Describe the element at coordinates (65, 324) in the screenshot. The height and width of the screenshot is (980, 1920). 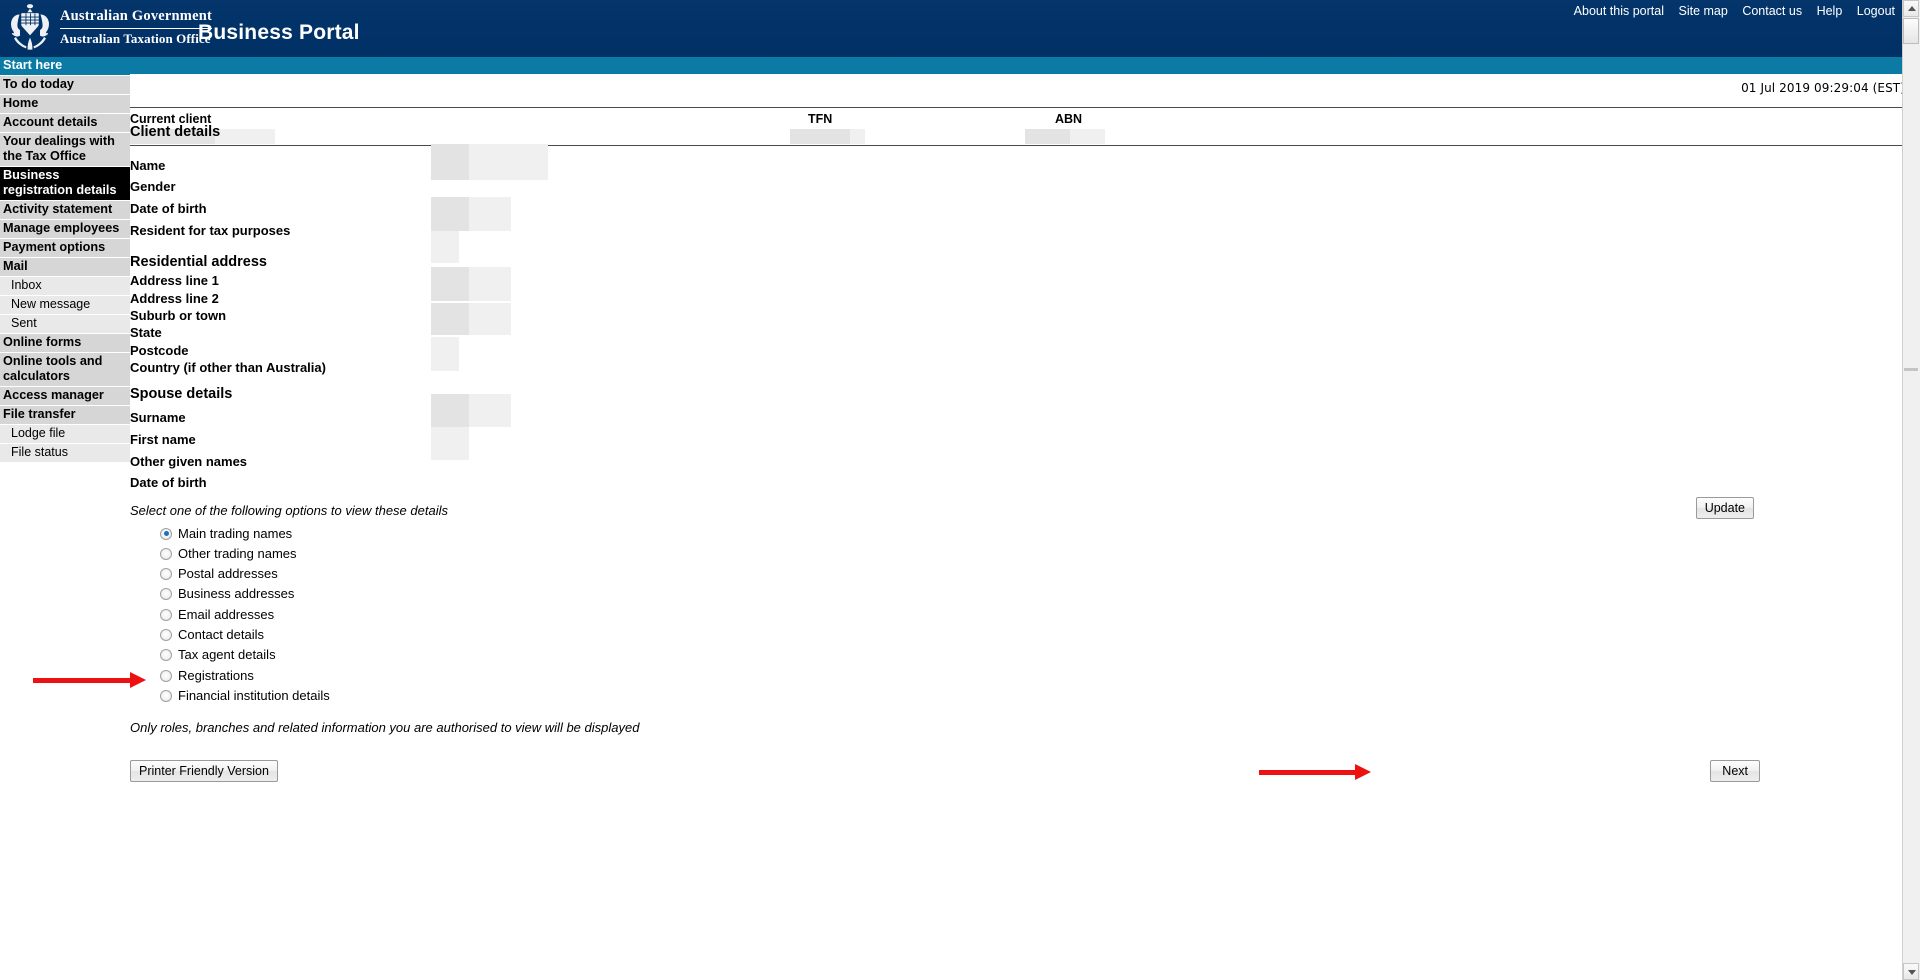
I see `sidebar-item-sent: Sent` at that location.